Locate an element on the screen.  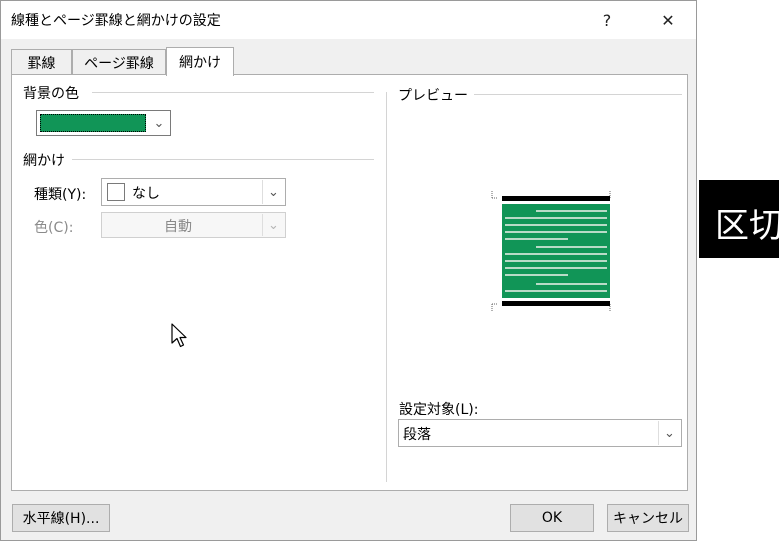
apply-to-combo: 段落 ⌄ is located at coordinates (540, 433).